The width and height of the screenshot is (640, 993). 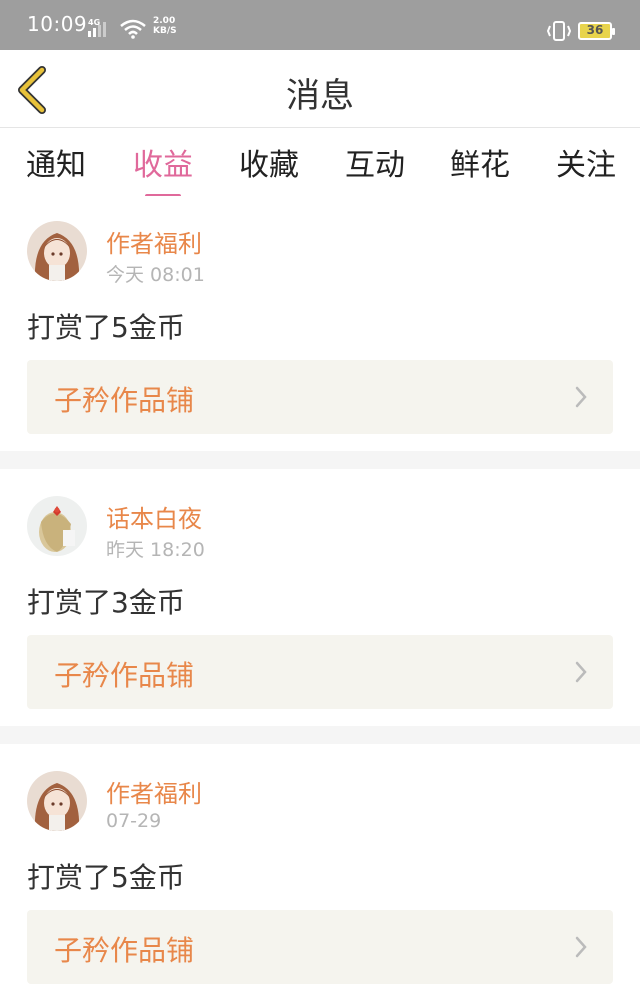 What do you see at coordinates (155, 275) in the screenshot?
I see `message-time: 今天 08:01` at bounding box center [155, 275].